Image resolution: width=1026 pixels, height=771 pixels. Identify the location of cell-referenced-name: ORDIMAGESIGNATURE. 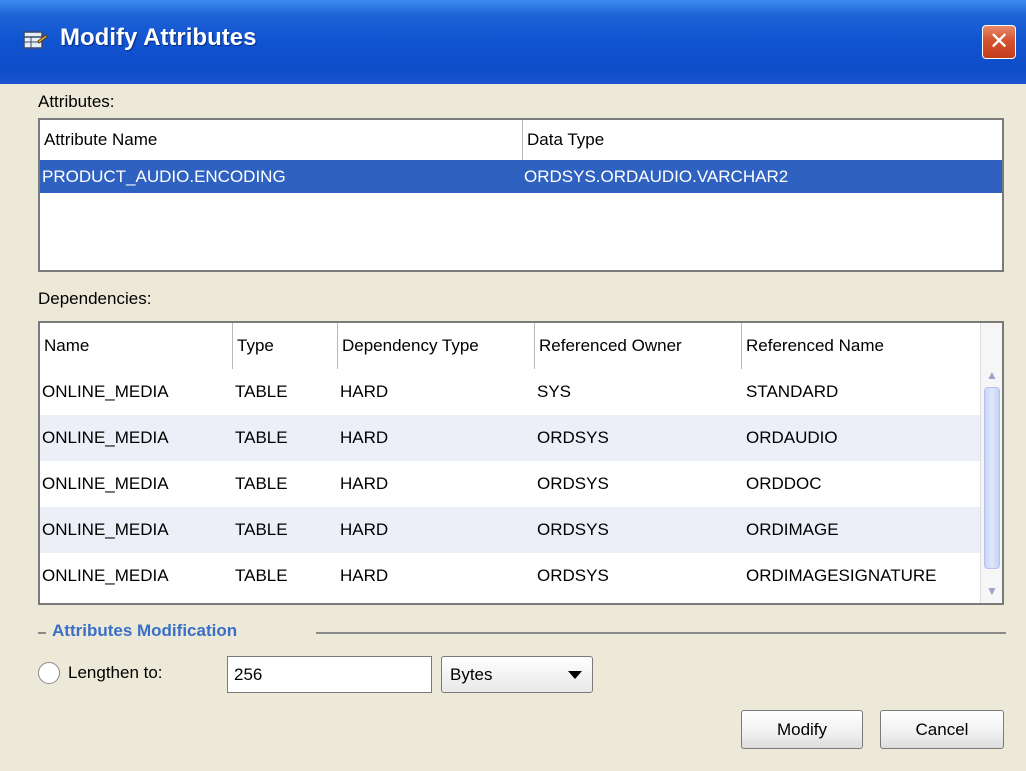
(841, 575).